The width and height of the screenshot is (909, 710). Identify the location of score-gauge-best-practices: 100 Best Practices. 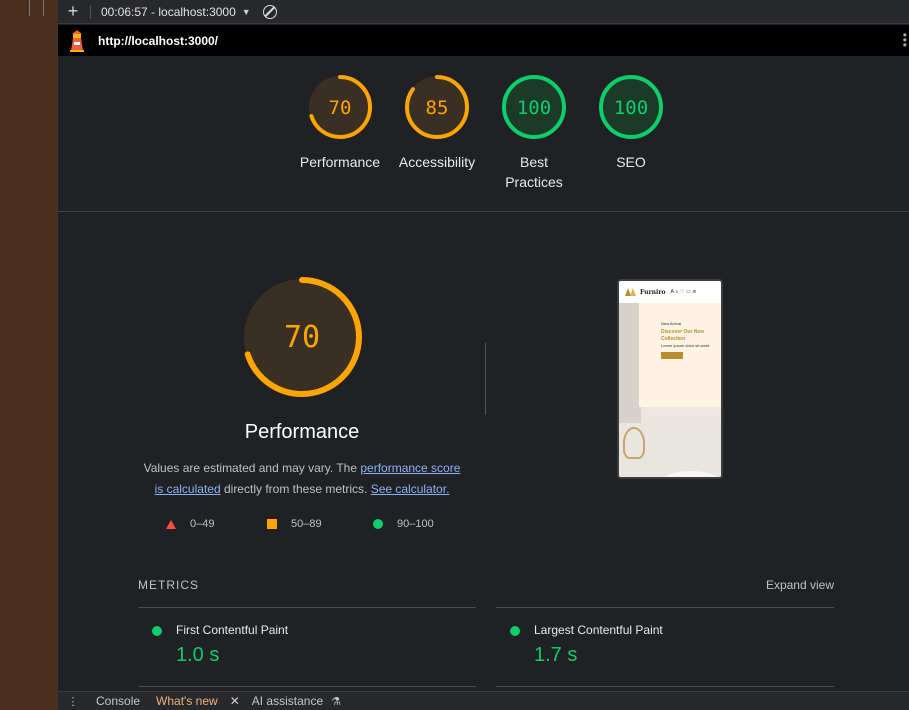
(534, 133).